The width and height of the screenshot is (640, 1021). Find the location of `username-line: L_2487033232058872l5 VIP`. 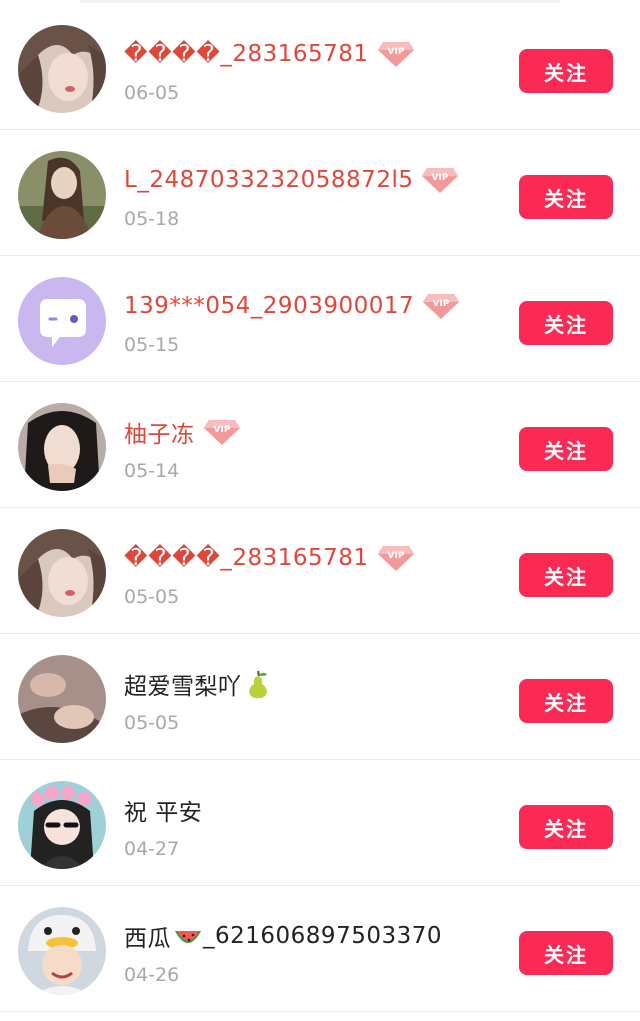

username-line: L_2487033232058872l5 VIP is located at coordinates (291, 180).